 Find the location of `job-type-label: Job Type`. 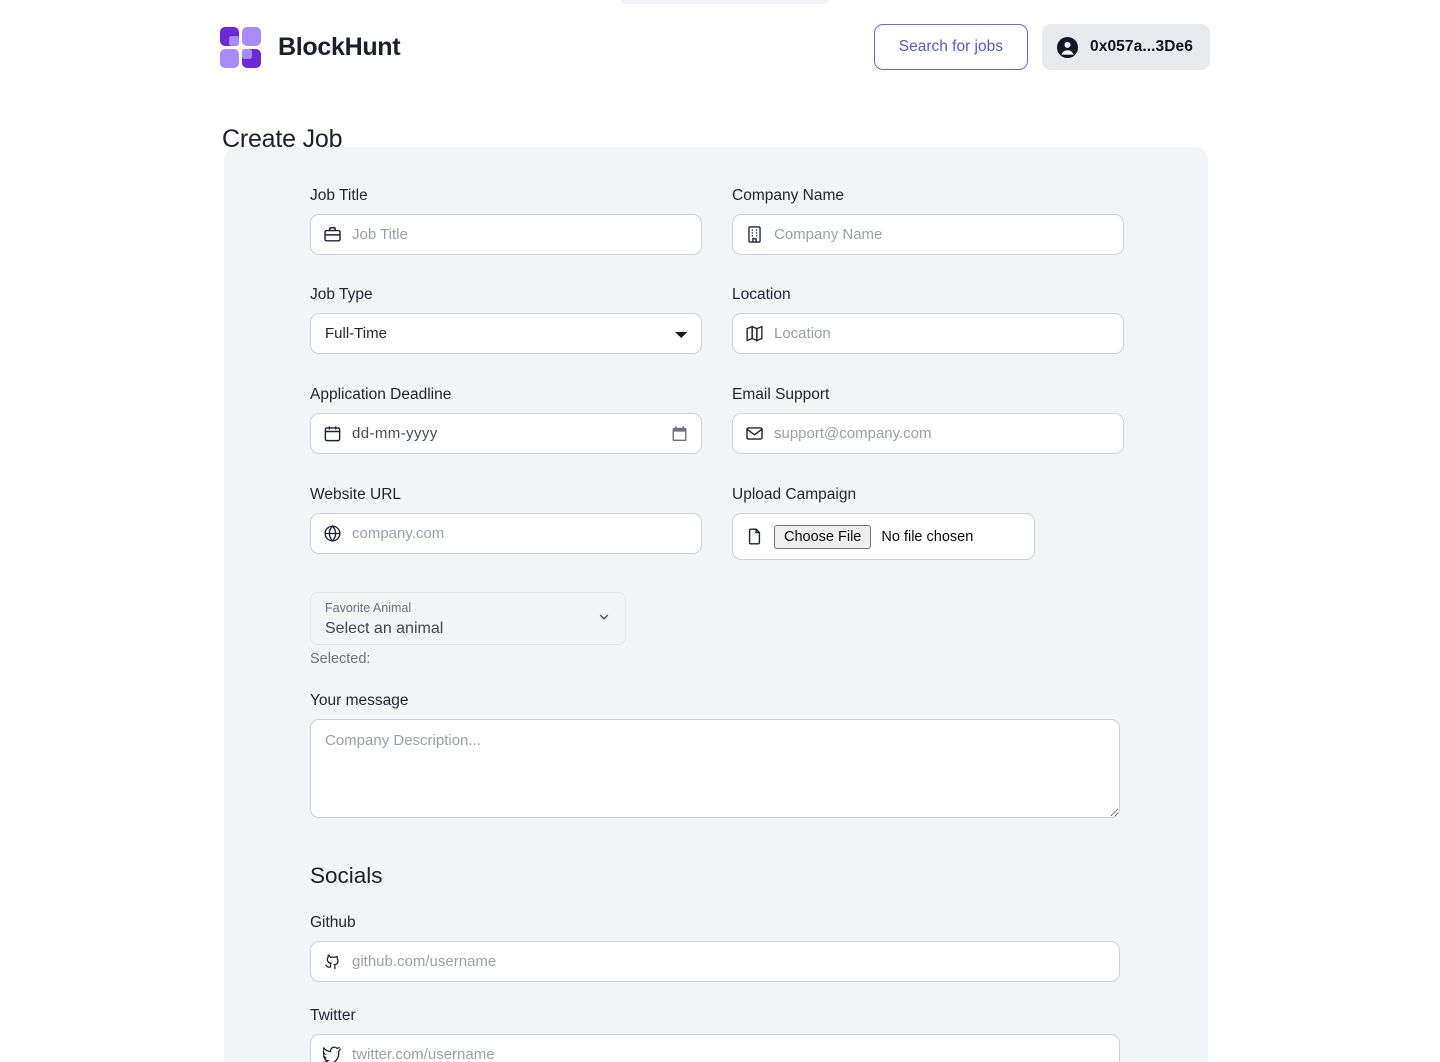

job-type-label: Job Type is located at coordinates (341, 294).